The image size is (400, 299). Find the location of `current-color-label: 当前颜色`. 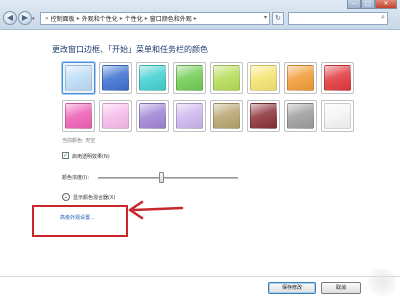

current-color-label: 当前颜色 is located at coordinates (72, 141).